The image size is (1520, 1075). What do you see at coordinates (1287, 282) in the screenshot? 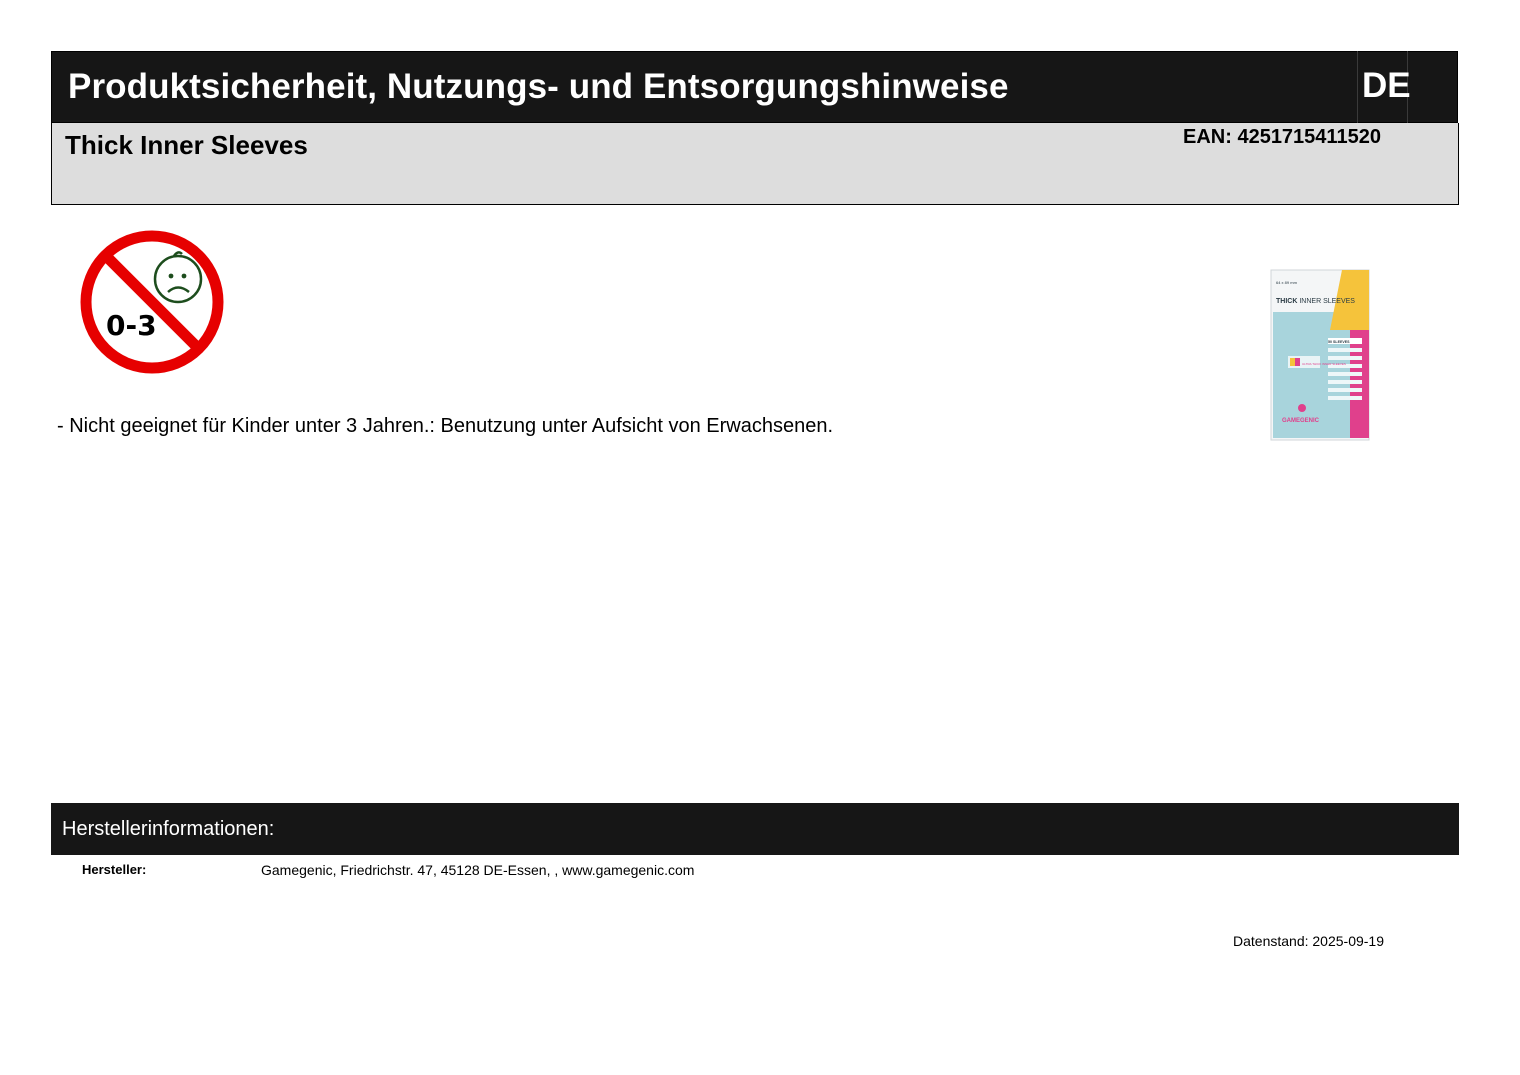
I see `package-size: 64 x 89 mm` at bounding box center [1287, 282].